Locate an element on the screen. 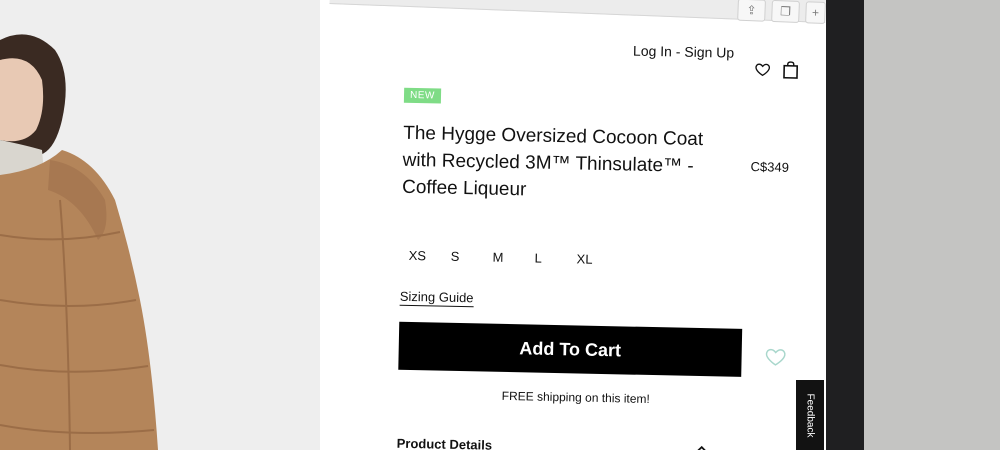 Image resolution: width=1000 pixels, height=450 pixels. size-option-xs: XS is located at coordinates (430, 256).